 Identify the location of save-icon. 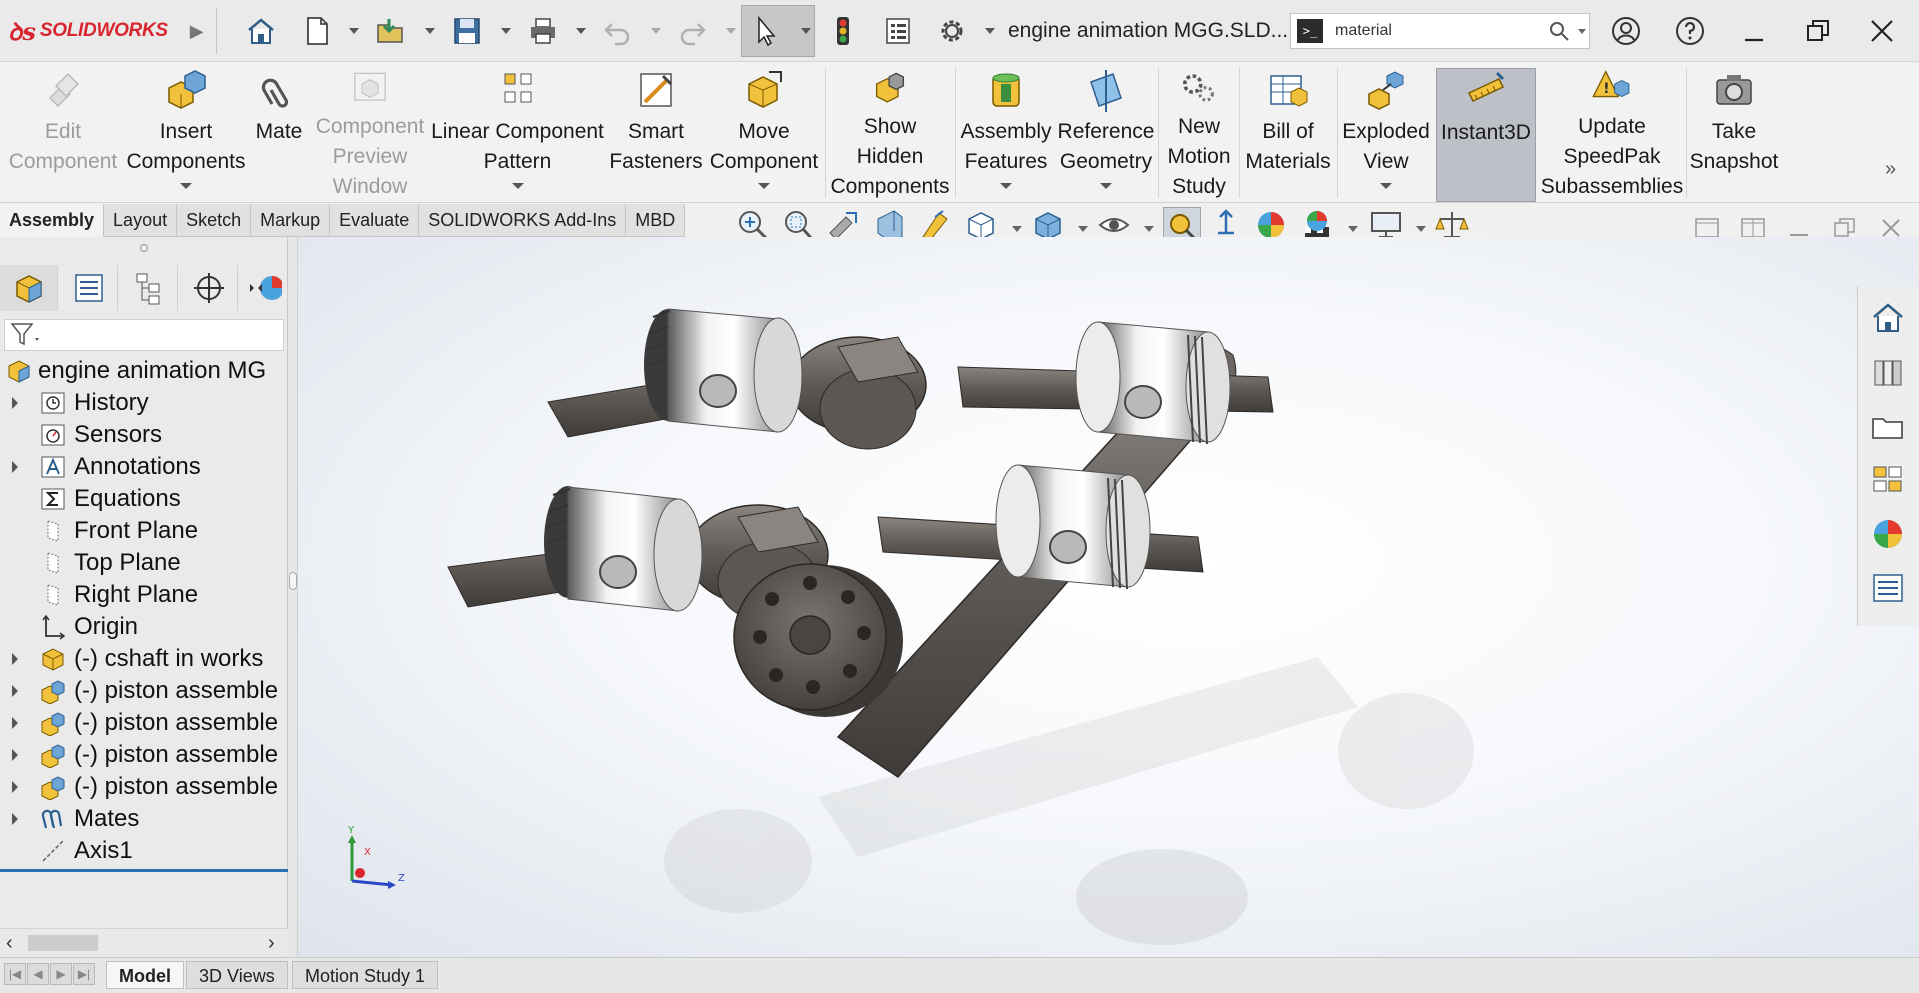
(467, 31).